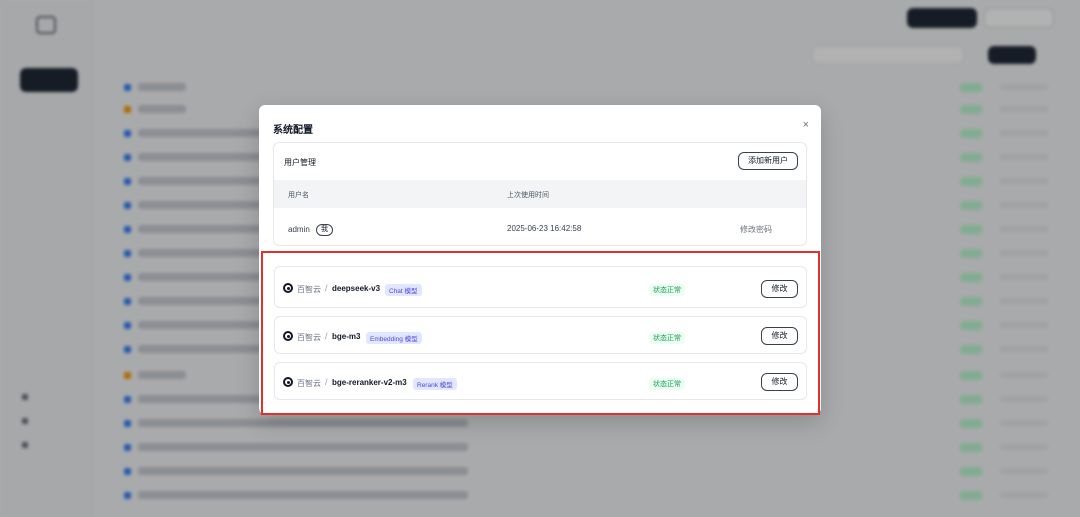 Image resolution: width=1080 pixels, height=517 pixels. What do you see at coordinates (540, 287) in the screenshot?
I see `model-card-deepseek-v3: 百智云 / deepseek-v3 Chat 模型 状态正常 修改` at bounding box center [540, 287].